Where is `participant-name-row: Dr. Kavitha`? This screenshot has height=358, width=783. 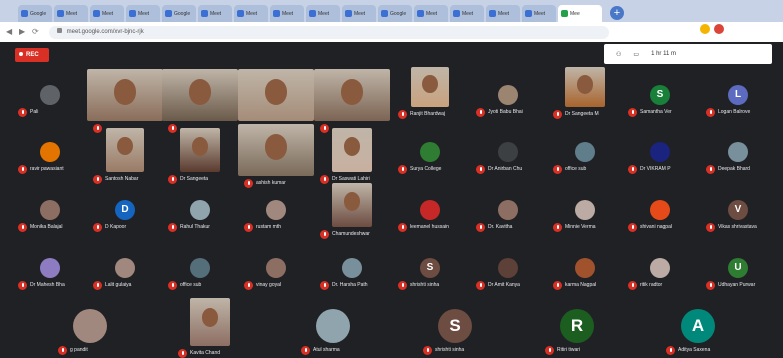
participant-name-row: Dr. Kavitha is located at coordinates (494, 227).